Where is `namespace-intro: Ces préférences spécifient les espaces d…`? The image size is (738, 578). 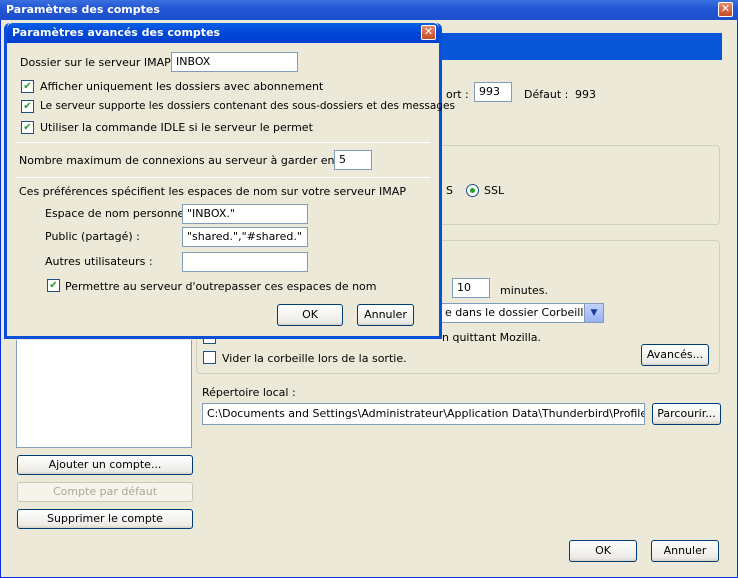
namespace-intro: Ces préférences spécifient les espaces d… is located at coordinates (212, 191).